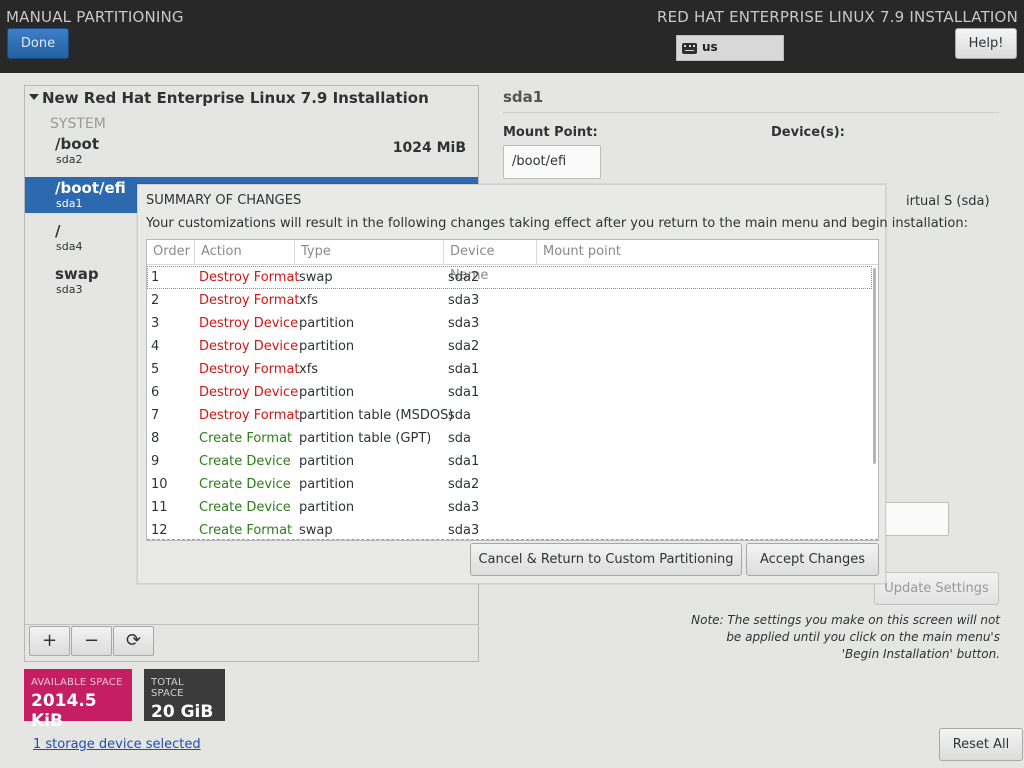 Image resolution: width=1024 pixels, height=768 pixels. I want to click on expander-caret-icon, so click(34, 97).